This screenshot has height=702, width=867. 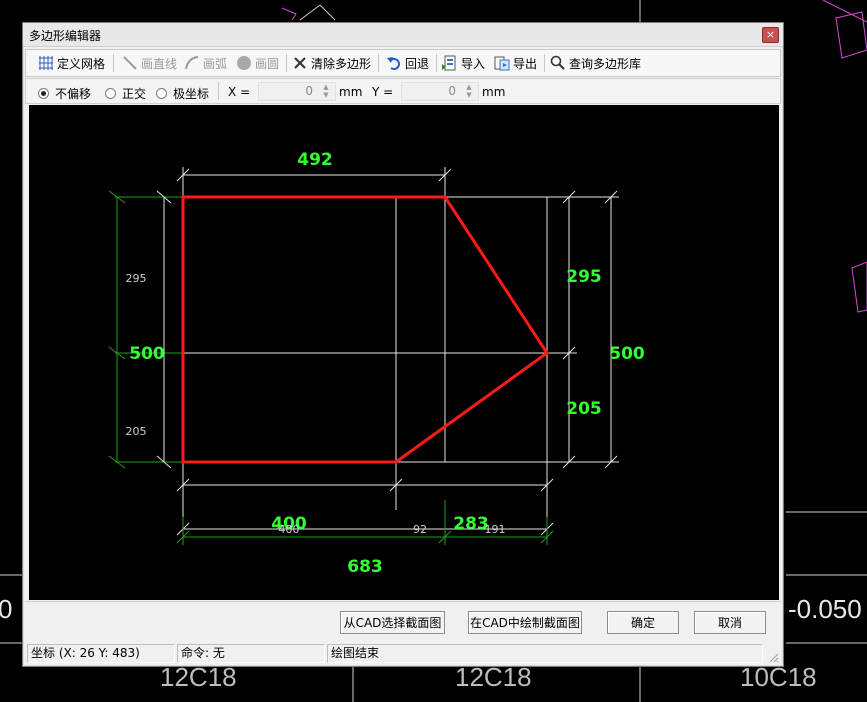 What do you see at coordinates (583, 329) in the screenshot?
I see `right-dimensions` at bounding box center [583, 329].